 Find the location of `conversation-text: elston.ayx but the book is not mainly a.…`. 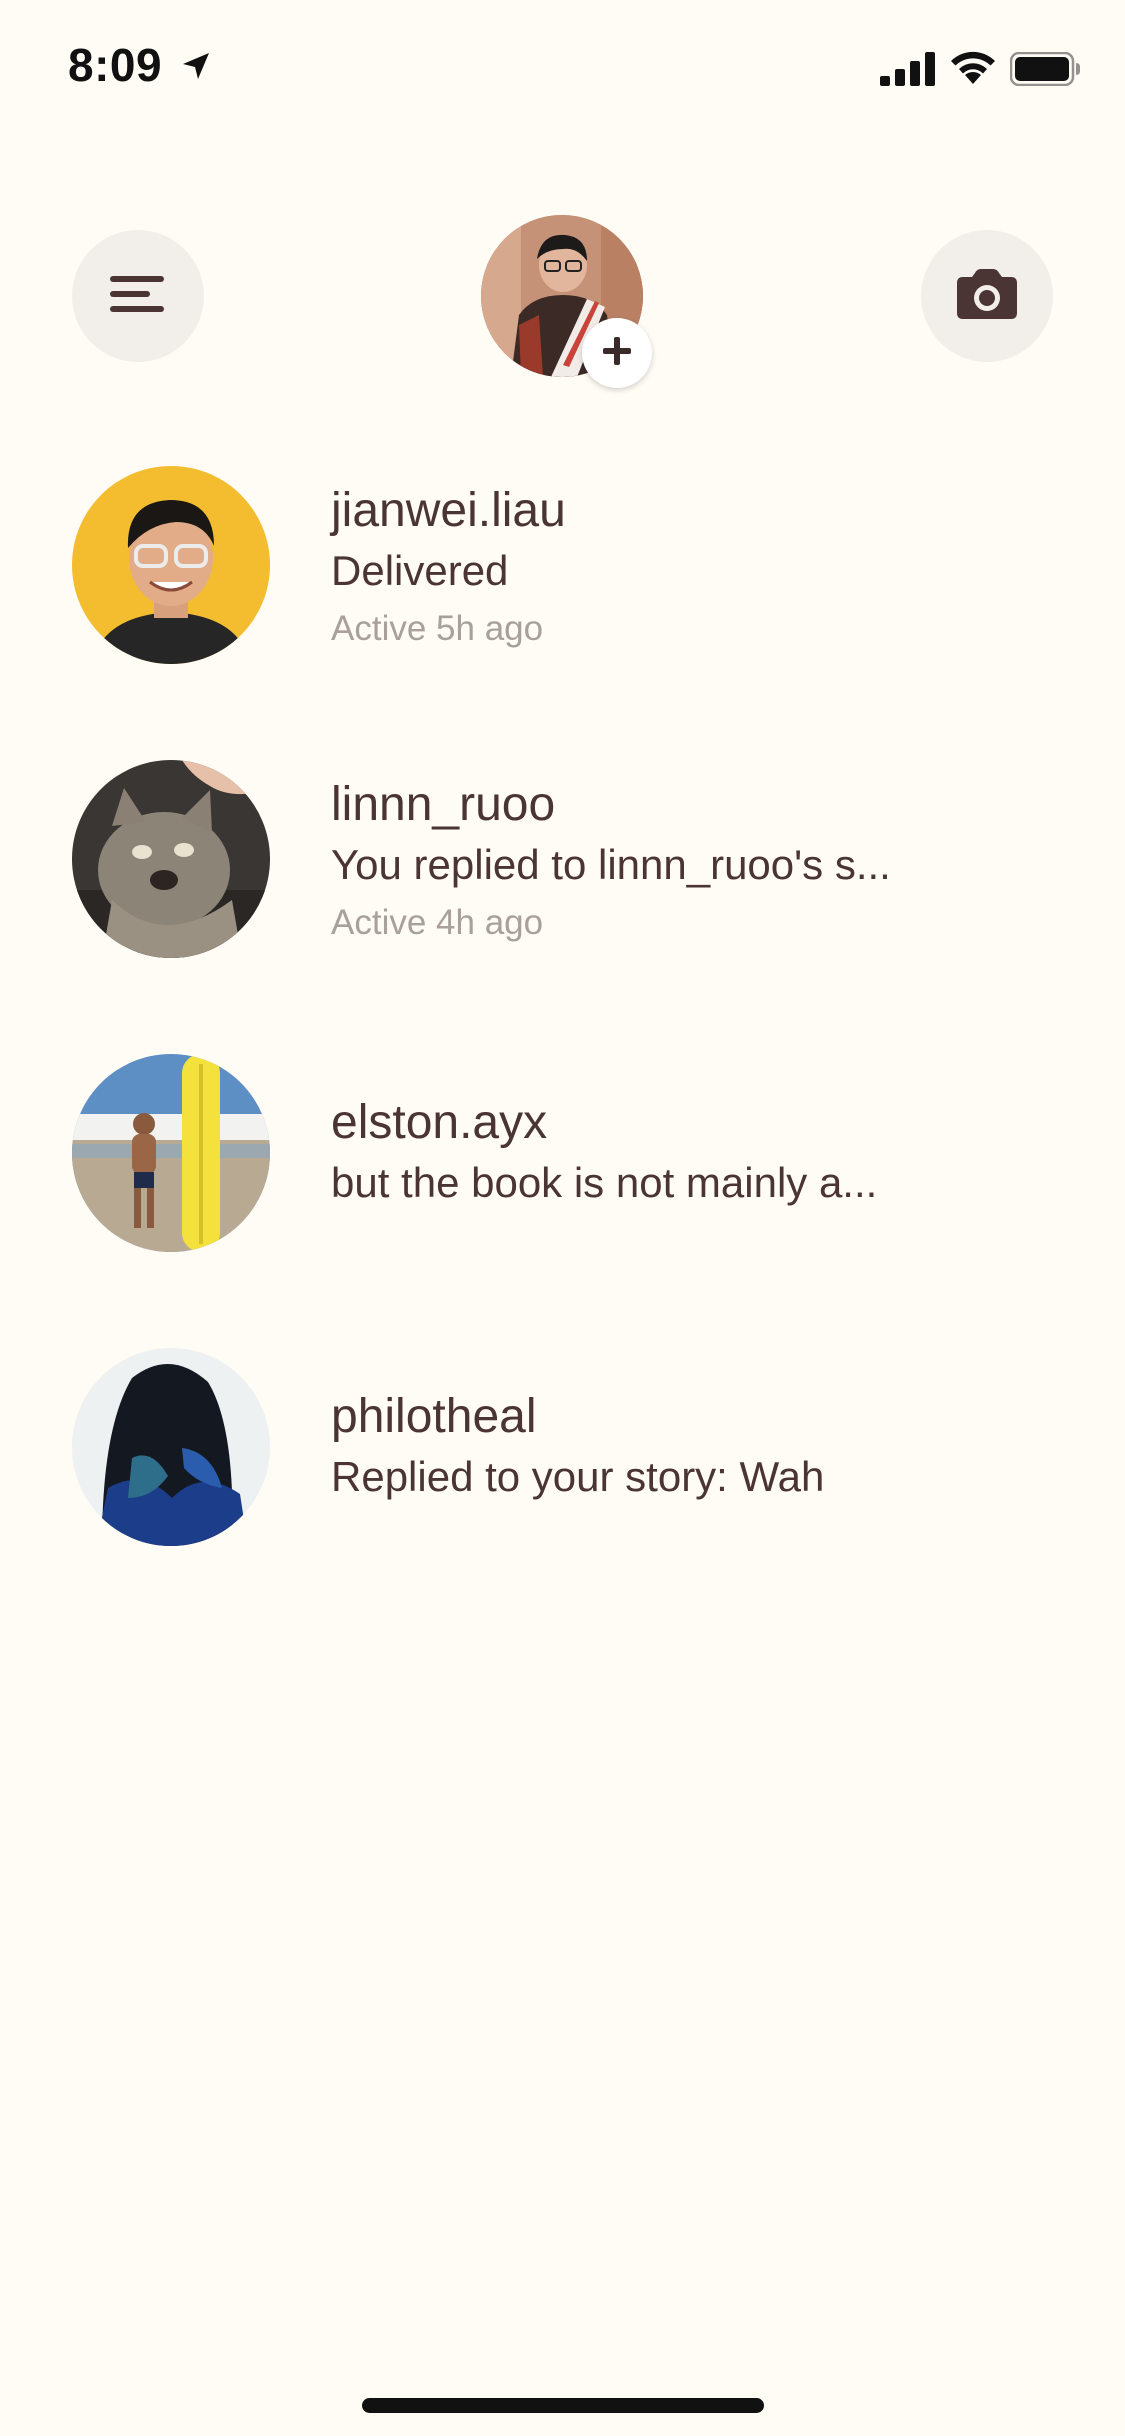

conversation-text: elston.ayx but the book is not mainly a.… is located at coordinates (691, 1153).